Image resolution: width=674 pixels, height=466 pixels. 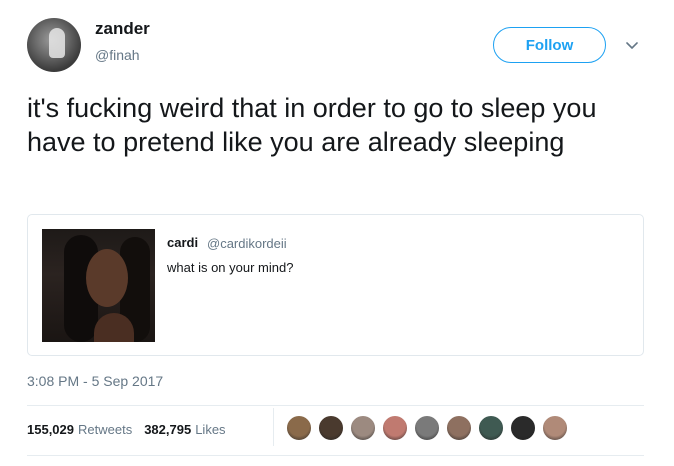 What do you see at coordinates (57, 43) in the screenshot?
I see `avatar-figure` at bounding box center [57, 43].